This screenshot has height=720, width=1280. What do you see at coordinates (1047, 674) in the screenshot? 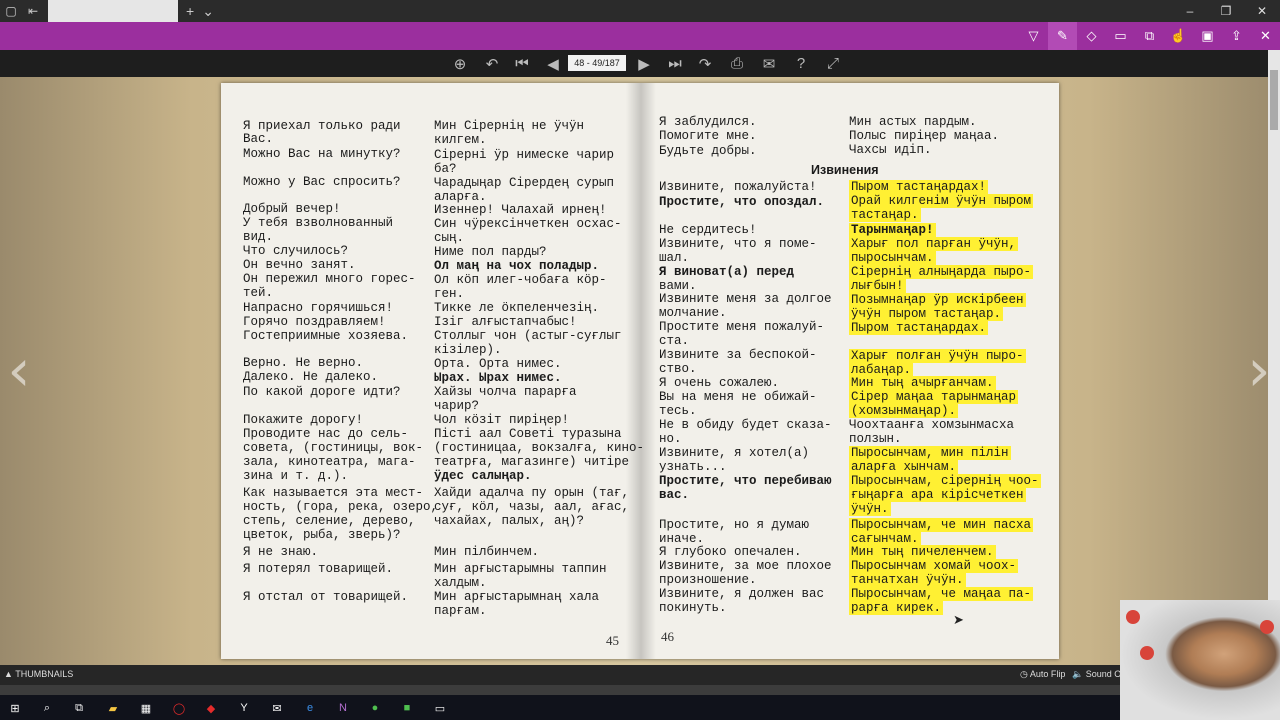
I see `auto-flip-label: Auto Flip` at bounding box center [1047, 674].